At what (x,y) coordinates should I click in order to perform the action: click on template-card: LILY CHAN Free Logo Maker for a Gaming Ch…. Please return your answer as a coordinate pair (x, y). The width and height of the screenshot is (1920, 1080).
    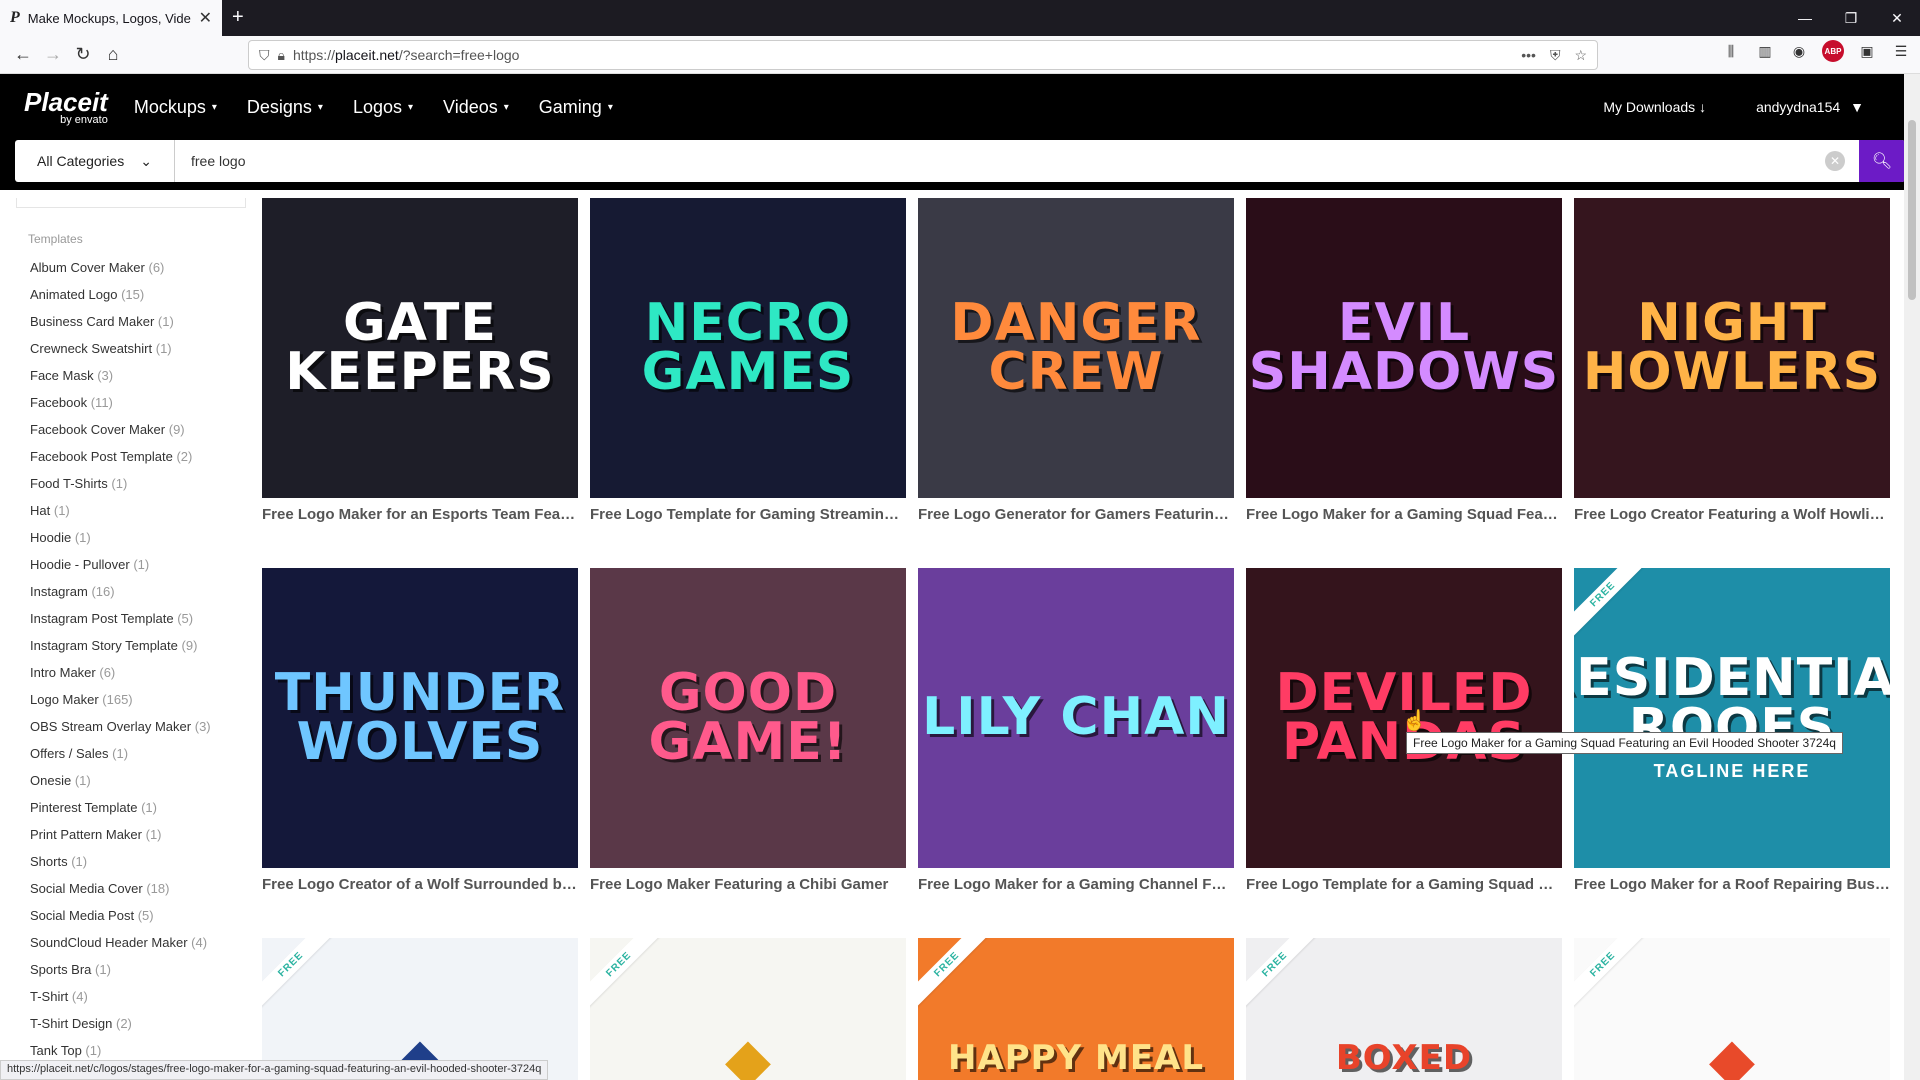
    Looking at the image, I should click on (1076, 730).